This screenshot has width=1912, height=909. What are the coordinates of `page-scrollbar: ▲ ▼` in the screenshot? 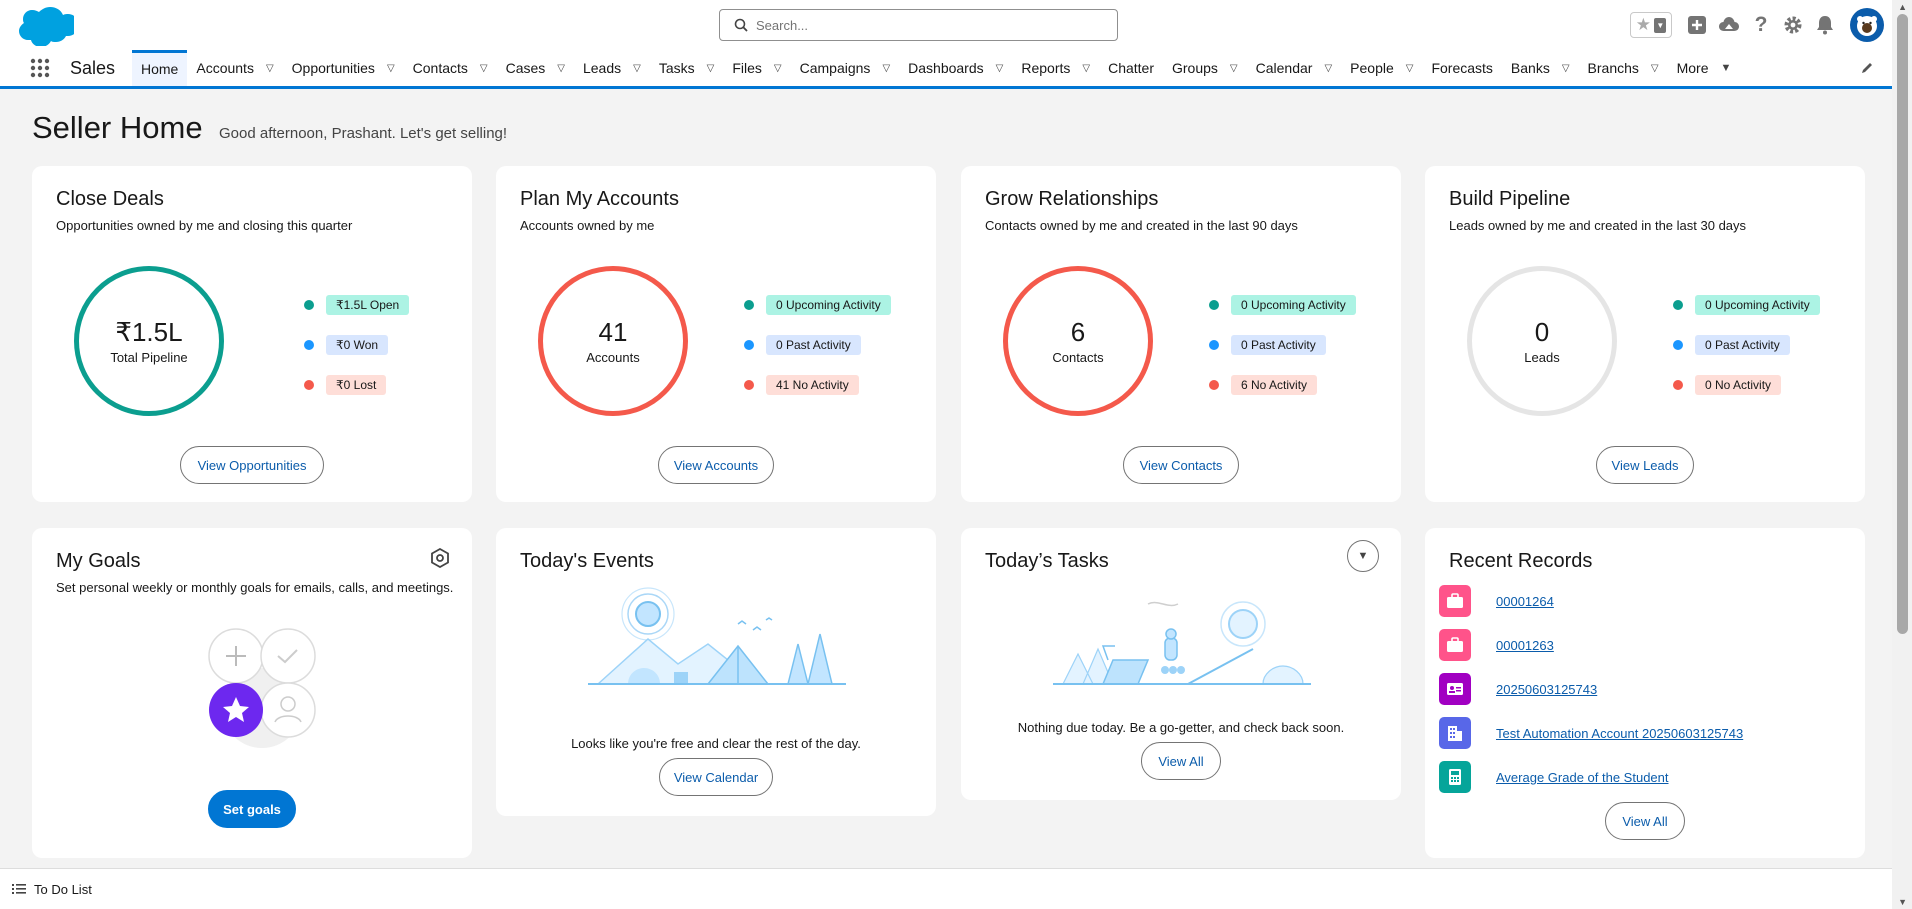 It's located at (1902, 454).